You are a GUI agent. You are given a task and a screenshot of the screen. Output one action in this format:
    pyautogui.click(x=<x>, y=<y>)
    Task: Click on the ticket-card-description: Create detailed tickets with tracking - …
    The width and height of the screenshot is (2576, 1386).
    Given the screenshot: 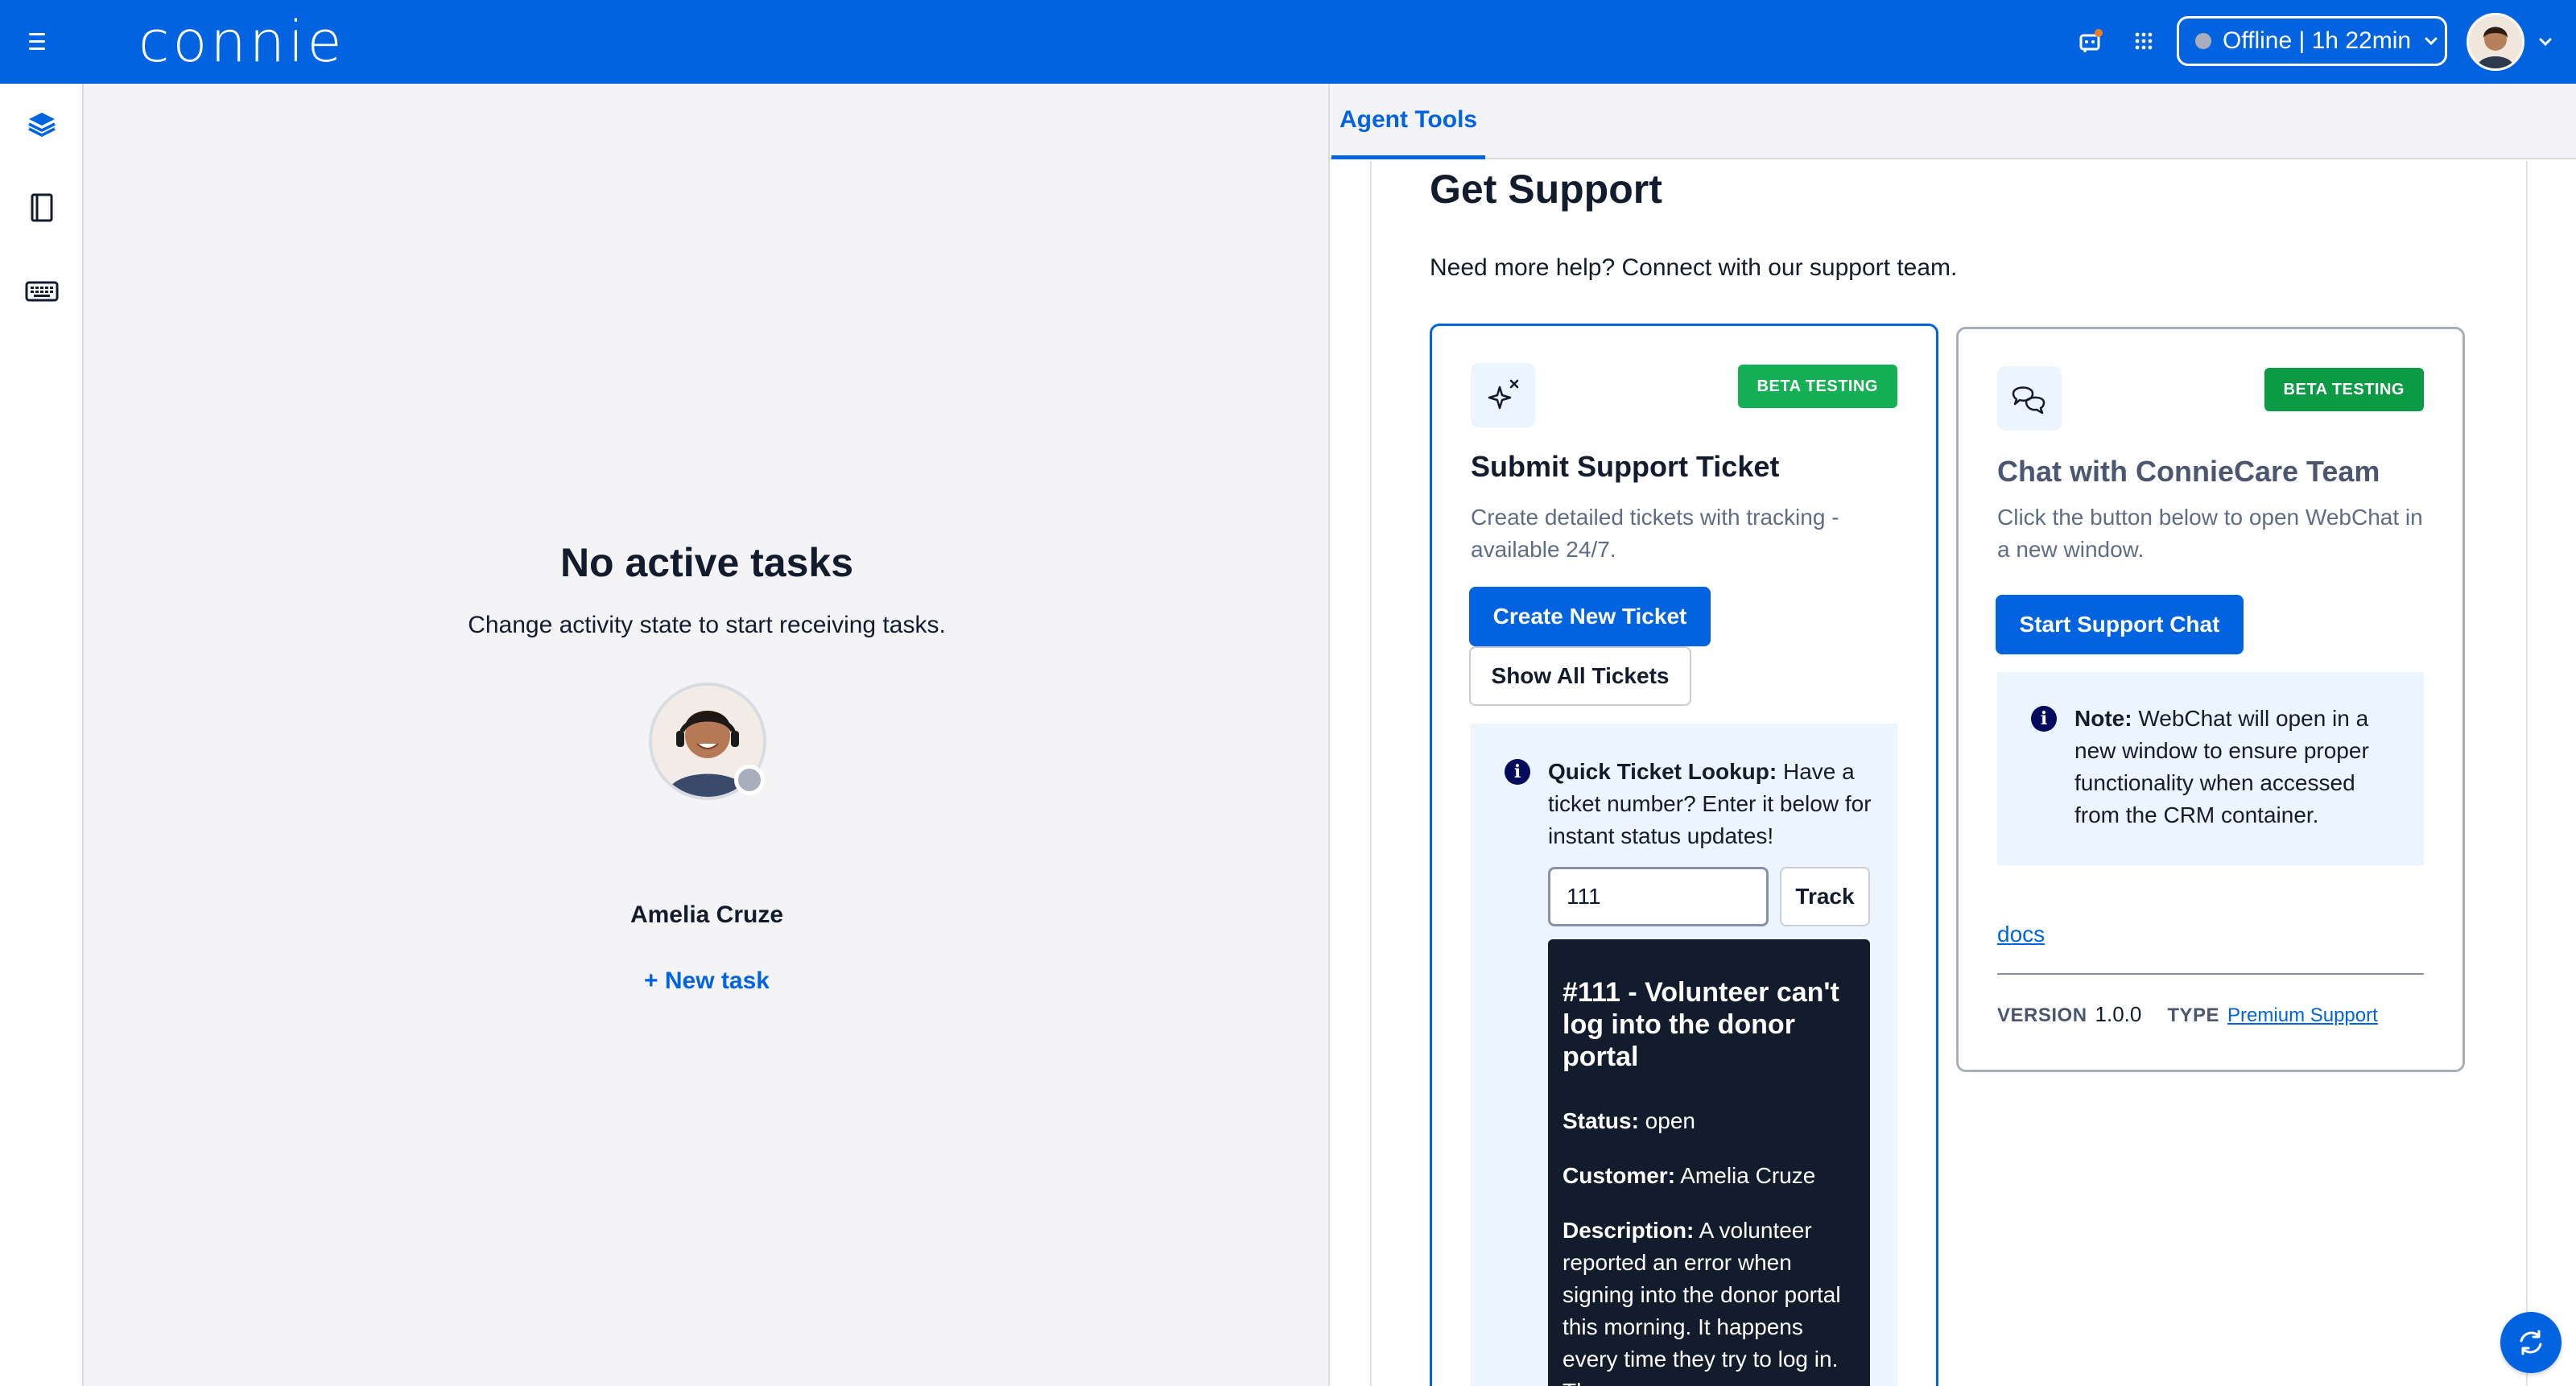 What is the action you would take?
    pyautogui.click(x=1655, y=534)
    